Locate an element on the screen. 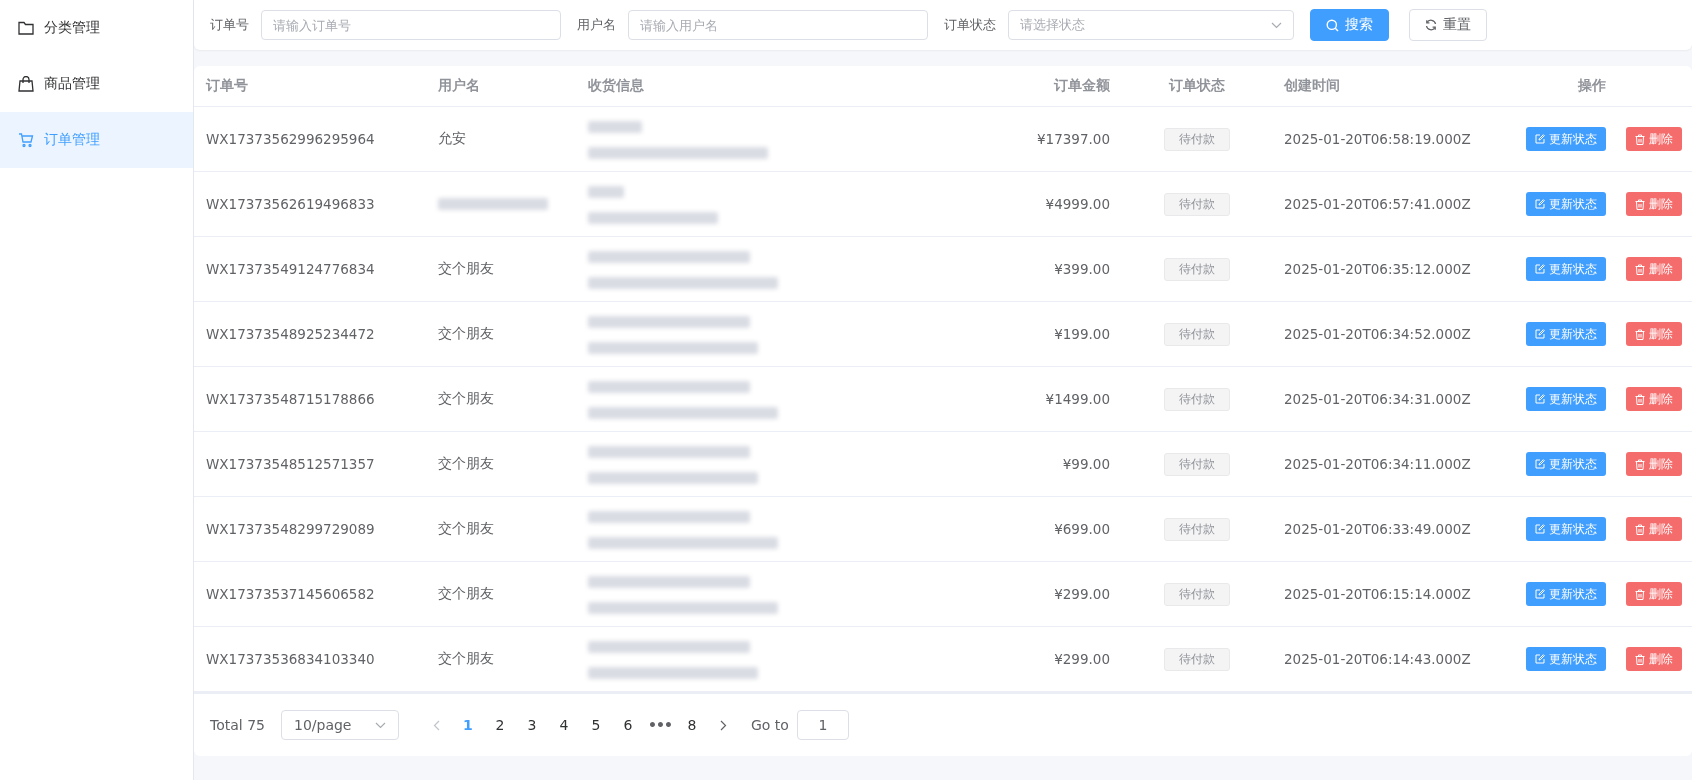 The width and height of the screenshot is (1692, 780). order-number: WX17373548715178866 is located at coordinates (290, 399).